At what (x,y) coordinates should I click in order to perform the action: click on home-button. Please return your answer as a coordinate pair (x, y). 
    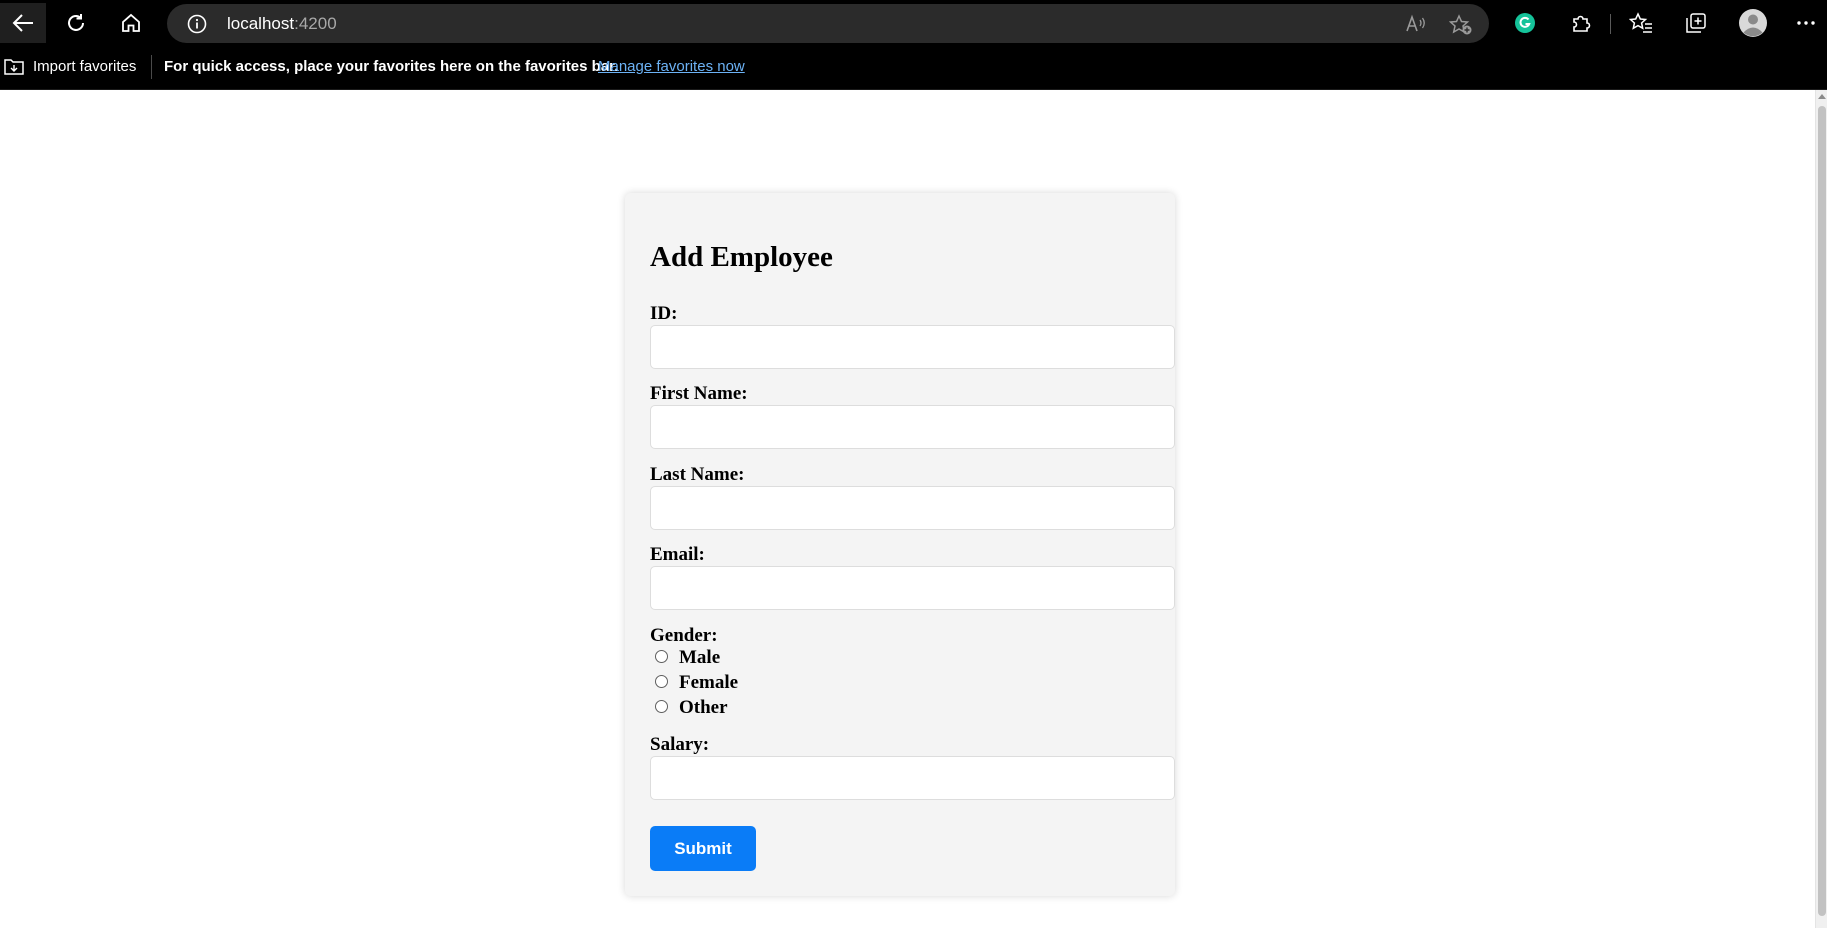
    Looking at the image, I should click on (131, 23).